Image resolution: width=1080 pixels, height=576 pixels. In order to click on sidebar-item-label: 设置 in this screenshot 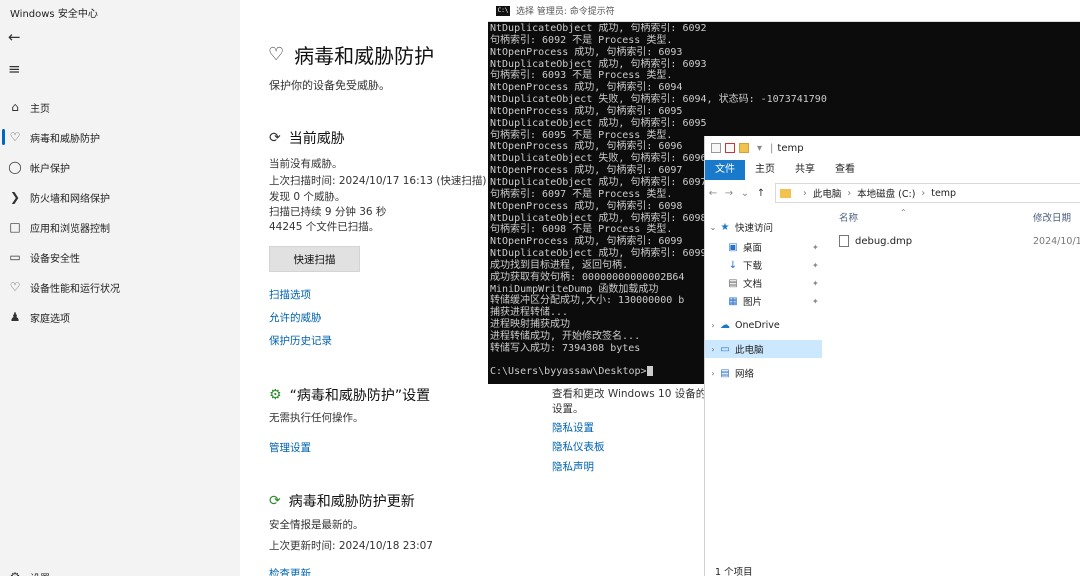, I will do `click(40, 573)`.